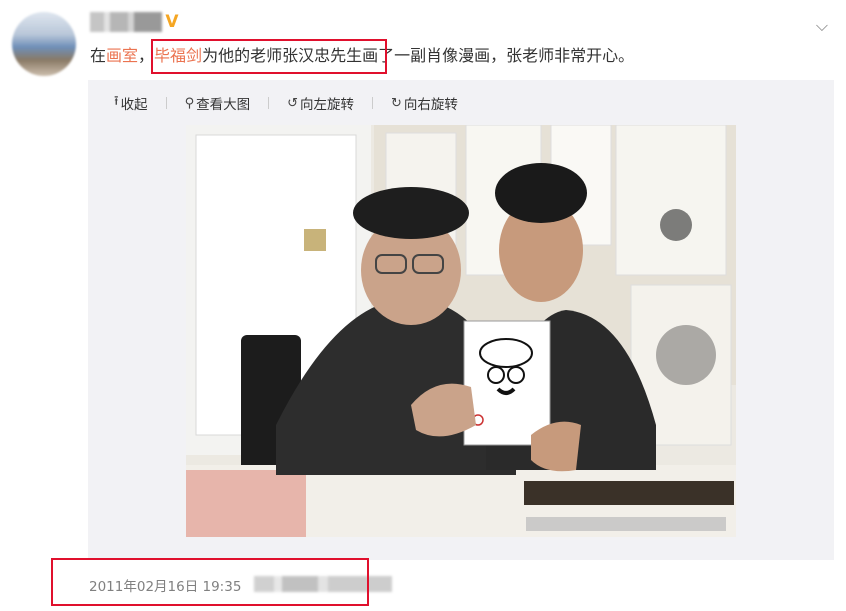  I want to click on link-bi-fujian: 毕福剑, so click(178, 55).